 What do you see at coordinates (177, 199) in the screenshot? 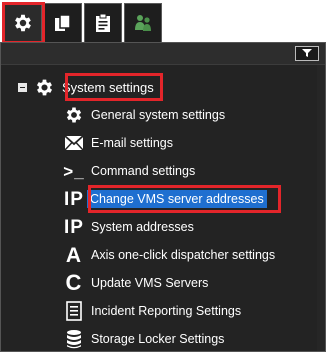
I see `tree-item-label: Change VMS server addresses` at bounding box center [177, 199].